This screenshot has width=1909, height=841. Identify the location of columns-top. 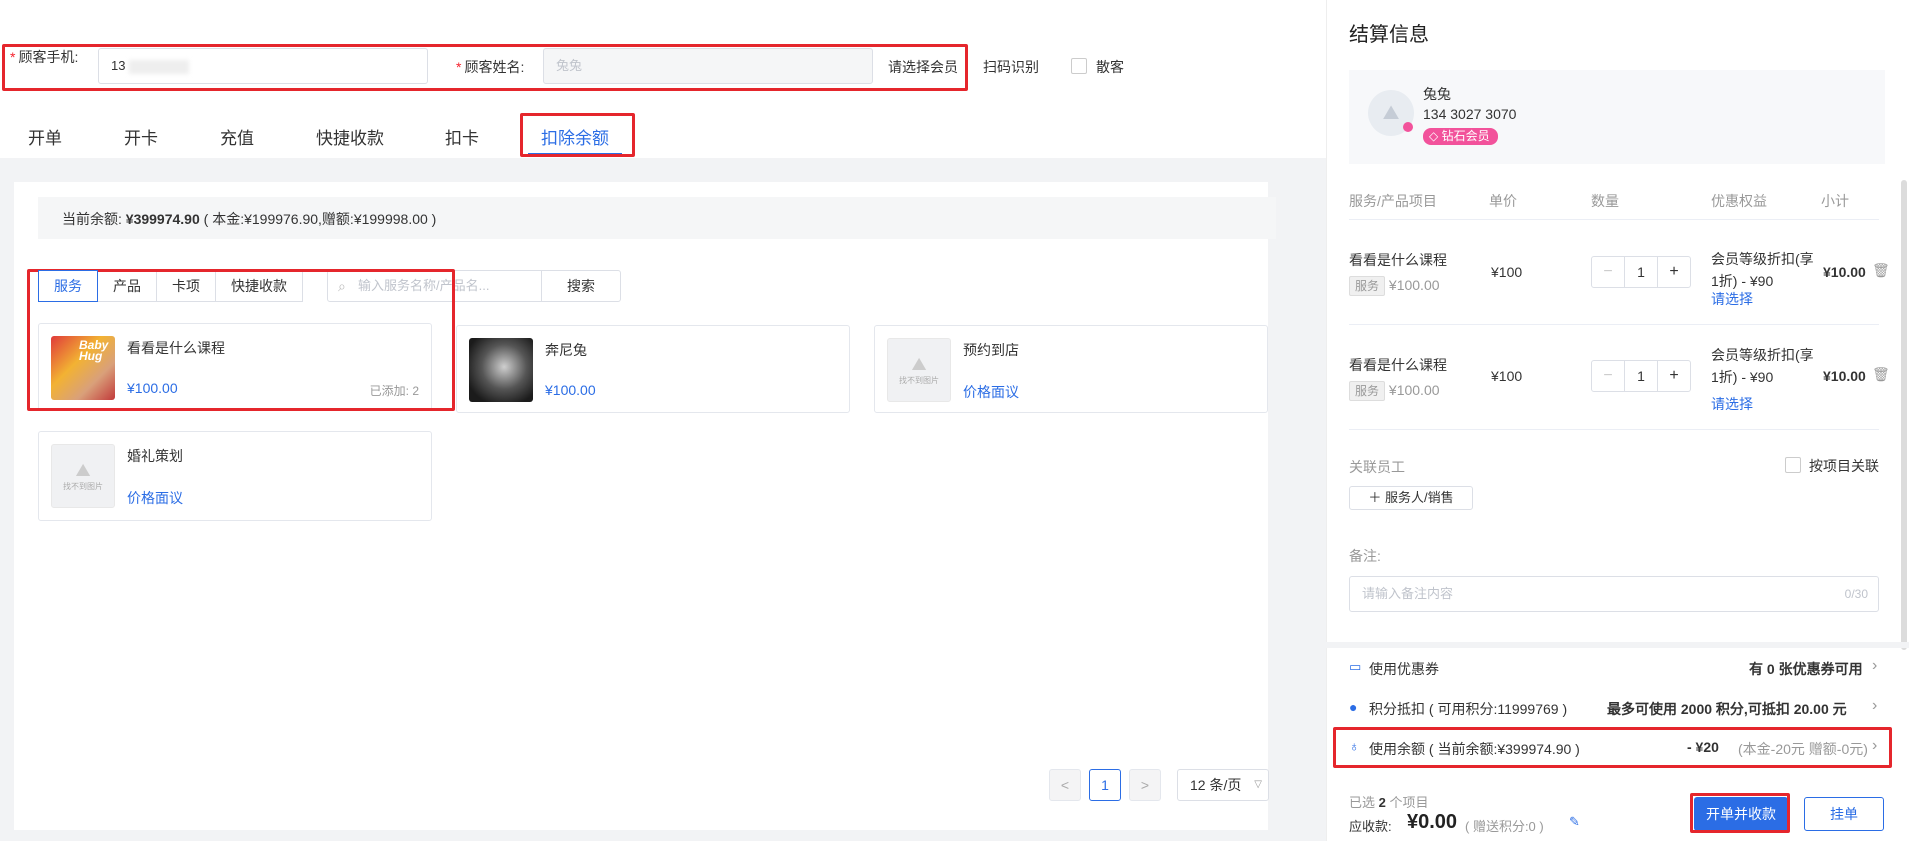
(1617, 180).